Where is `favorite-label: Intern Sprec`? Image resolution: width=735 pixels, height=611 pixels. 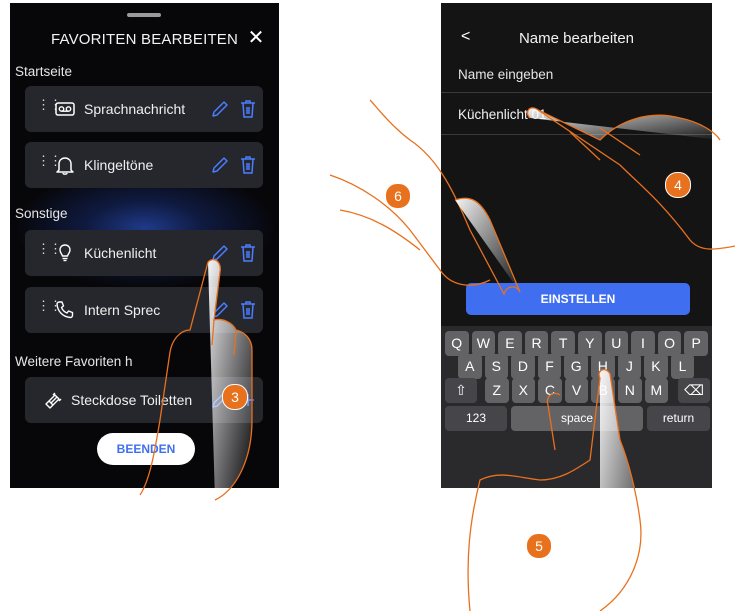
favorite-label: Intern Sprec is located at coordinates (122, 310).